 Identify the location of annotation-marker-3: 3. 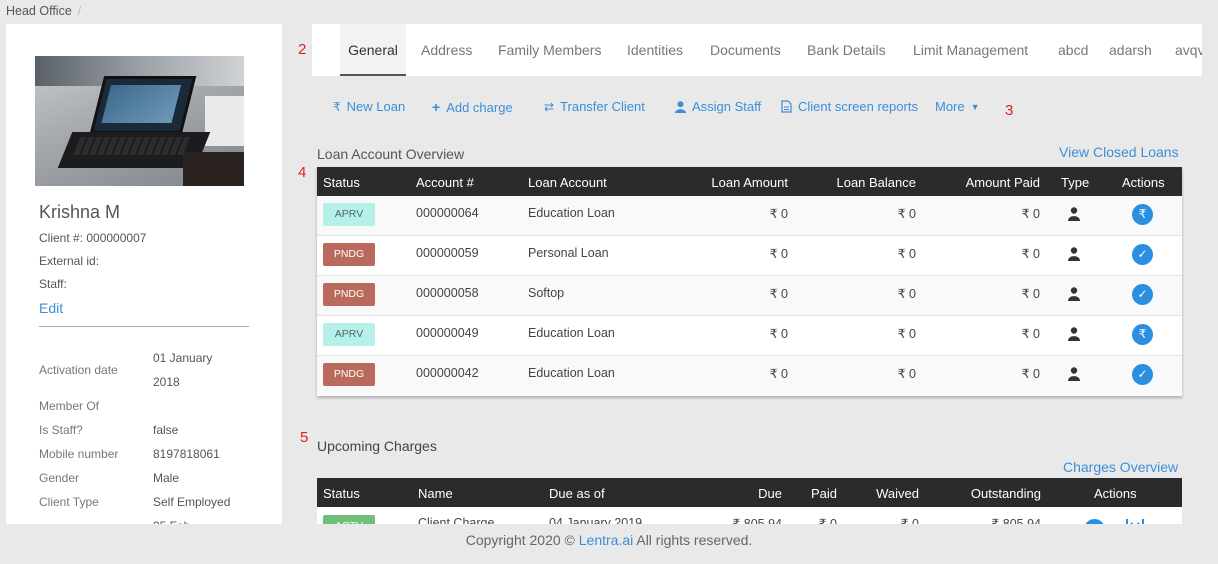
(1009, 110).